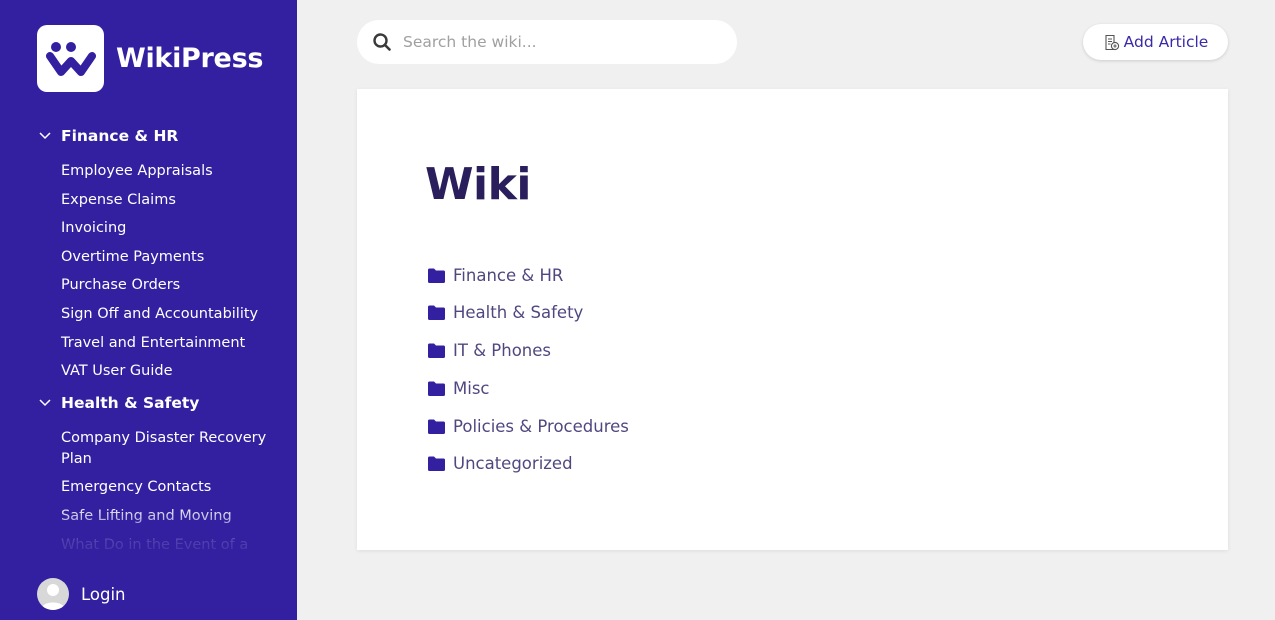  What do you see at coordinates (103, 594) in the screenshot?
I see `login-label: Login` at bounding box center [103, 594].